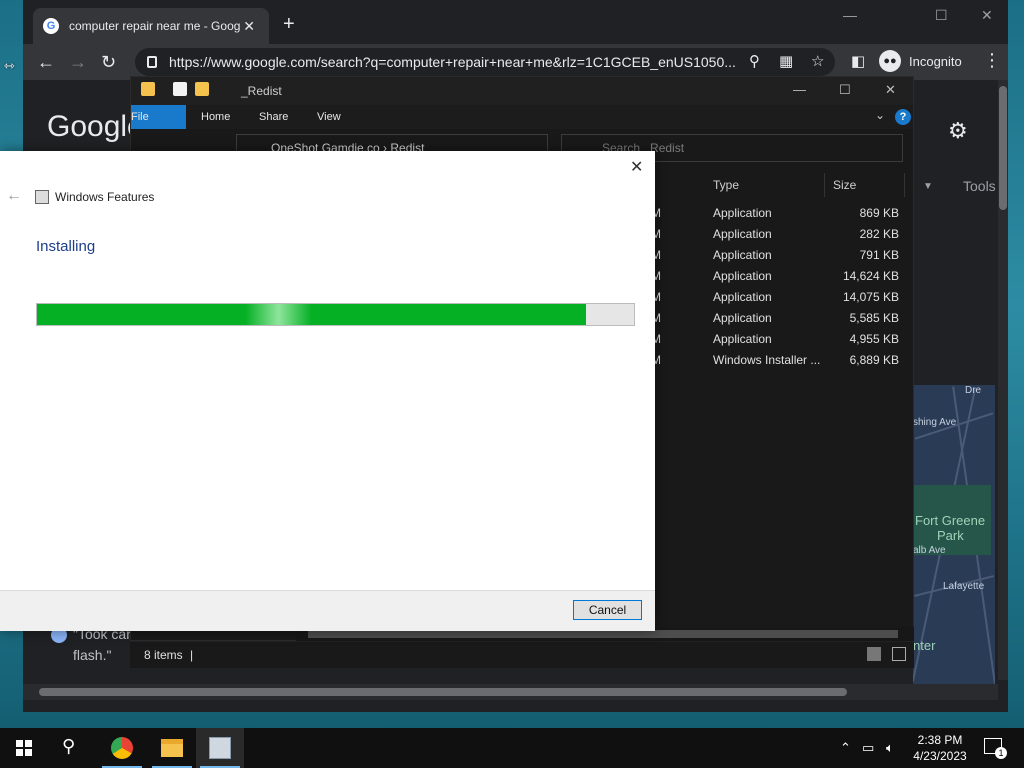 Image resolution: width=1024 pixels, height=768 pixels. I want to click on map-label: Dre, so click(973, 390).